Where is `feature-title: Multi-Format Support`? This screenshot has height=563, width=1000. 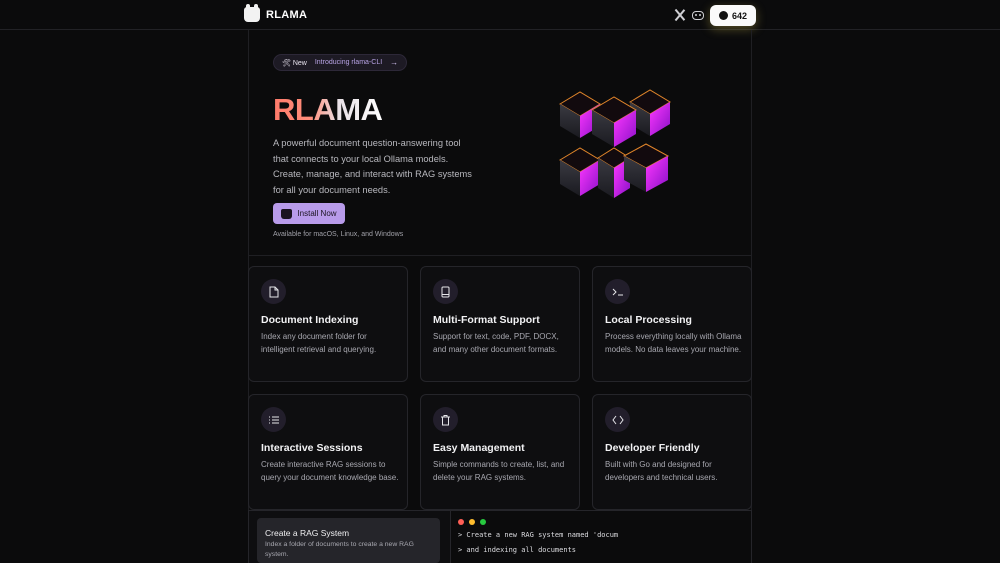
feature-title: Multi-Format Support is located at coordinates (486, 320).